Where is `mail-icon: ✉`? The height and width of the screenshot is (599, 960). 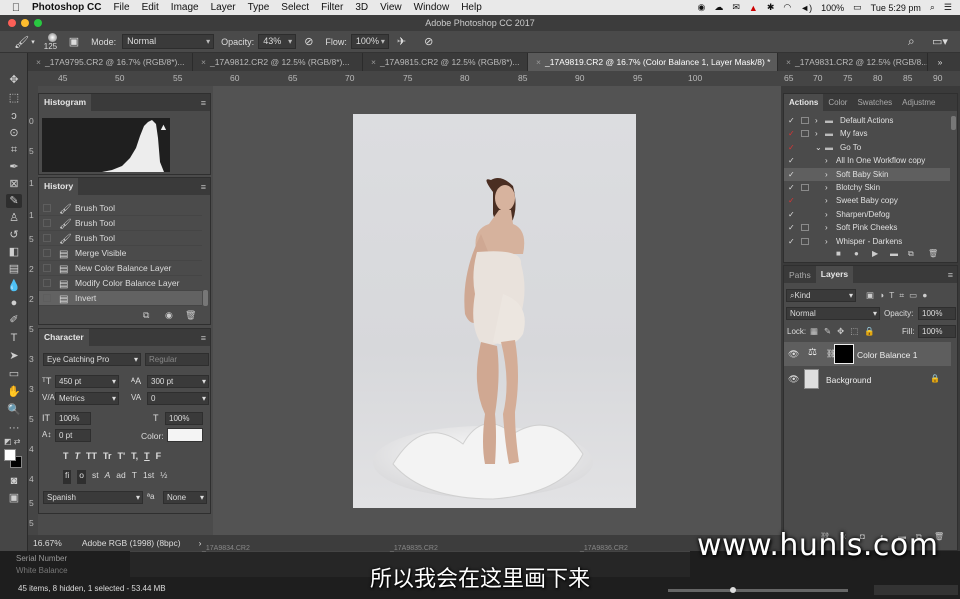 mail-icon: ✉ is located at coordinates (736, 7).